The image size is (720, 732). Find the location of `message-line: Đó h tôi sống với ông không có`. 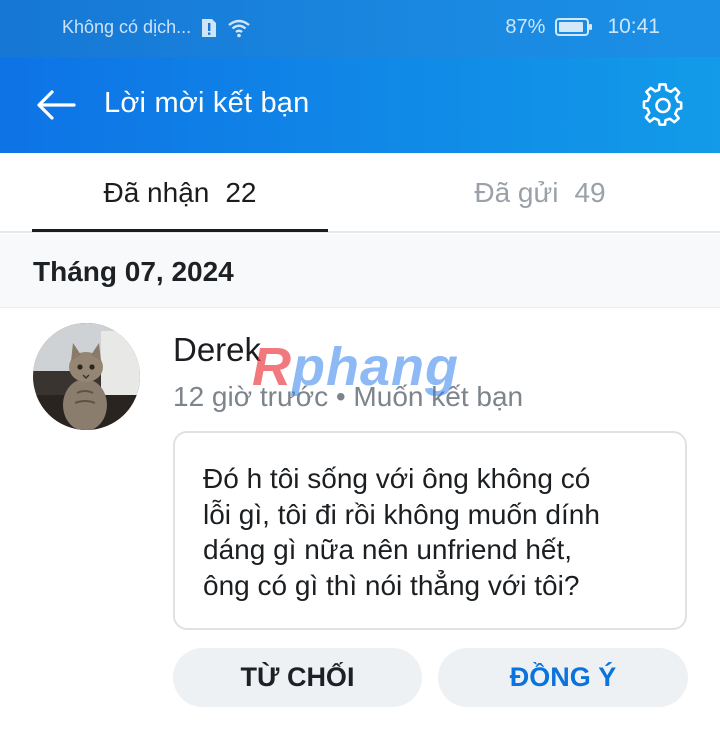

message-line: Đó h tôi sống với ông không có is located at coordinates (397, 478).